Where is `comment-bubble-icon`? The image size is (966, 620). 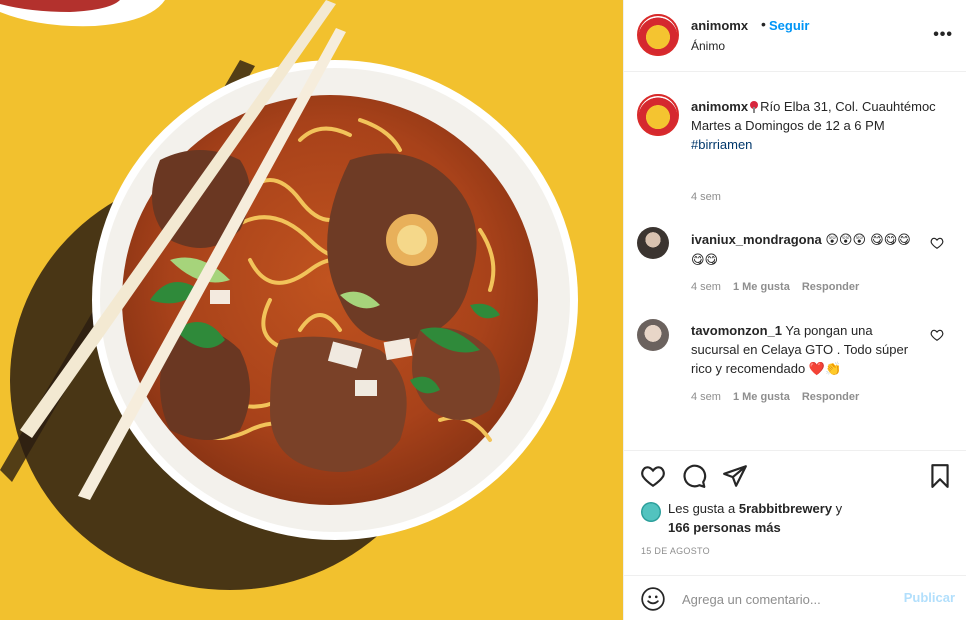 comment-bubble-icon is located at coordinates (694, 476).